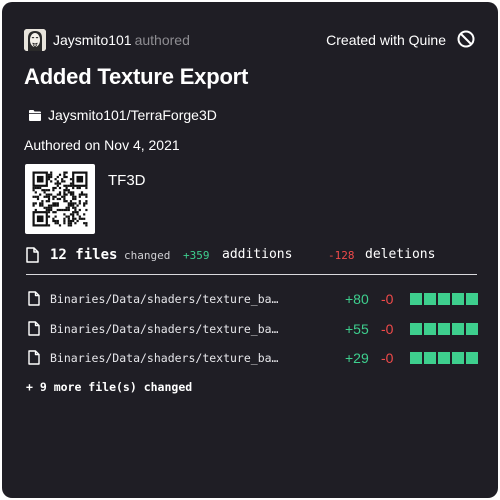 Image resolution: width=500 pixels, height=500 pixels. Describe the element at coordinates (466, 39) in the screenshot. I see `no-symbol-icon` at that location.